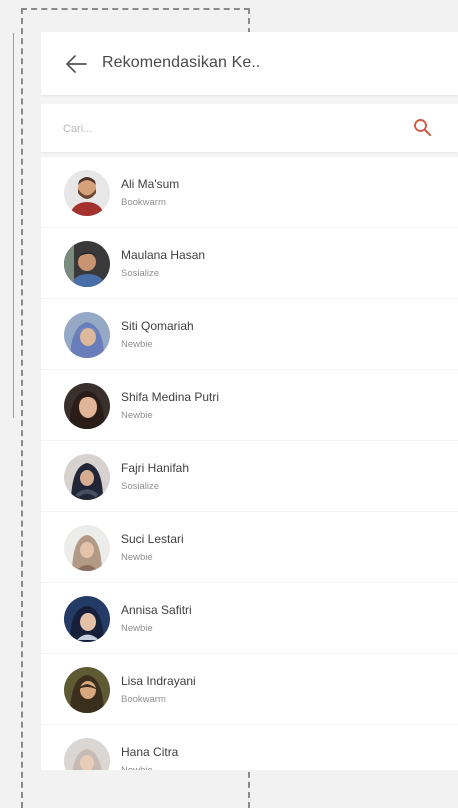 This screenshot has width=458, height=808. What do you see at coordinates (249, 547) in the screenshot?
I see `list-item: Suci Lestari Newbie` at bounding box center [249, 547].